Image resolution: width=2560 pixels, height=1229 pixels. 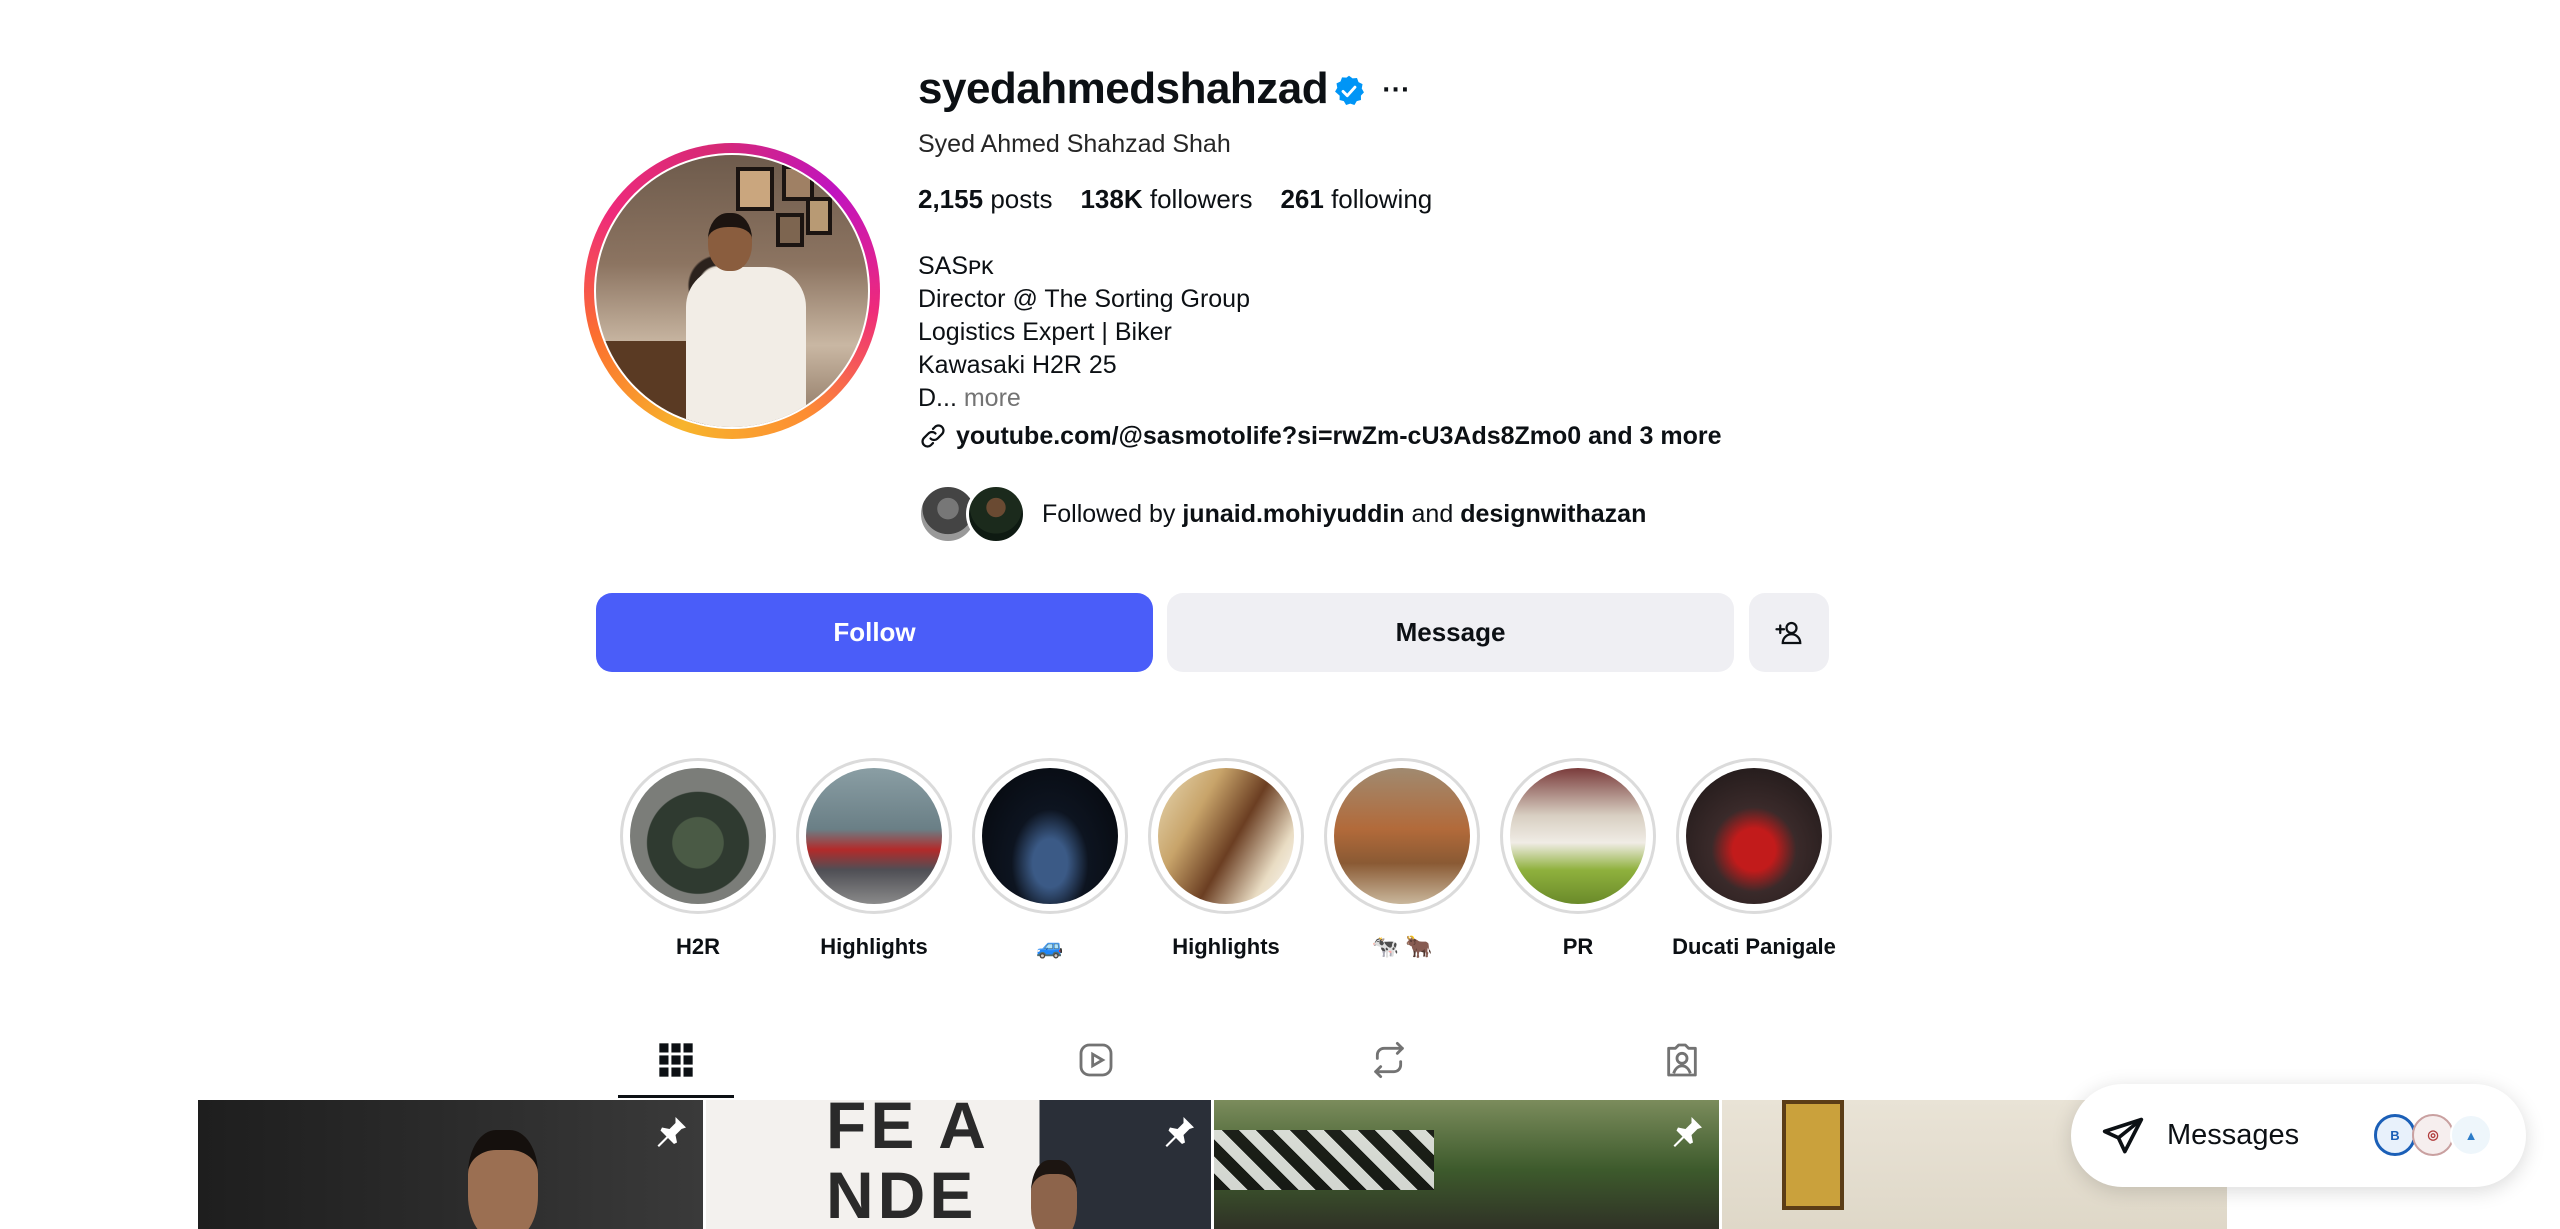 What do you see at coordinates (1017, 365) in the screenshot?
I see `bio-line: Kawasaki H2R 25` at bounding box center [1017, 365].